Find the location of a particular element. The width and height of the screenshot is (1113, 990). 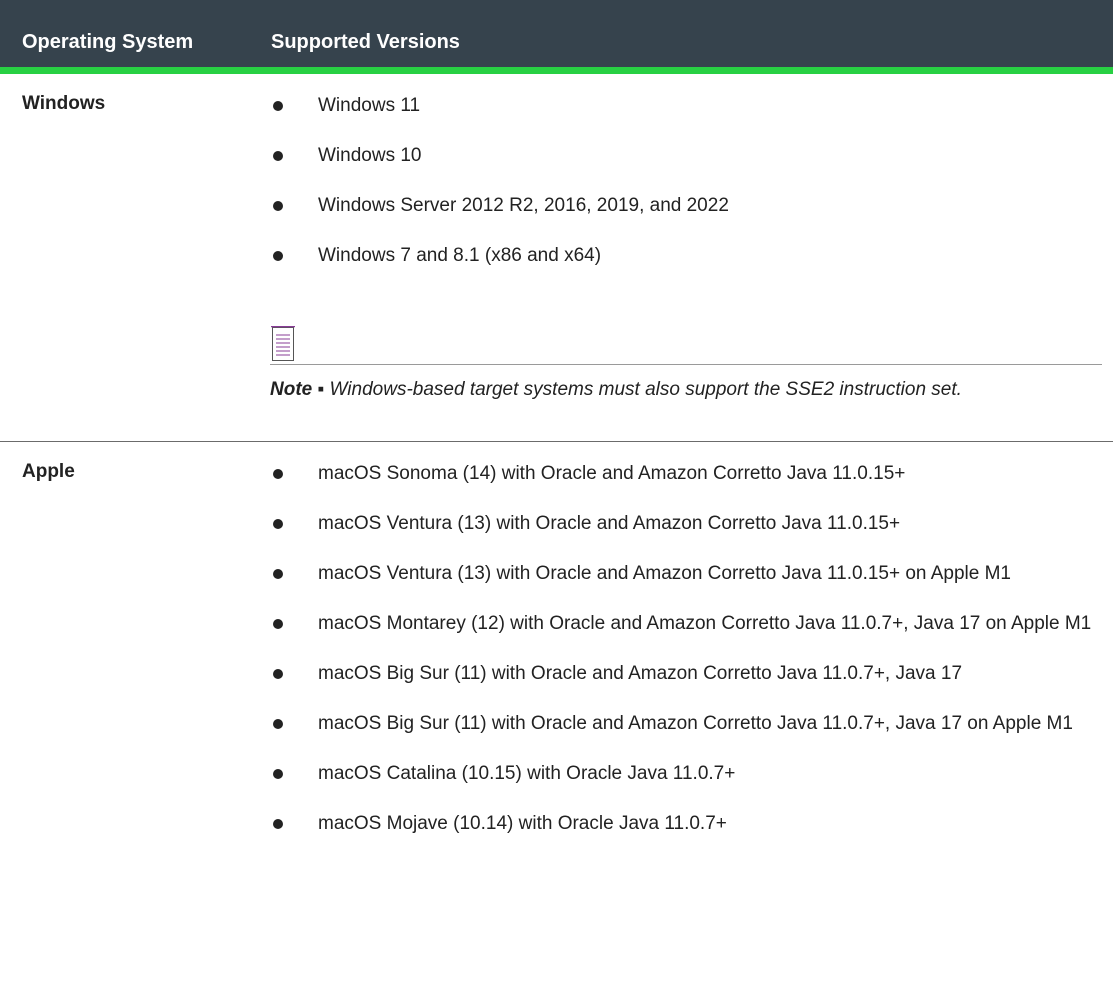

header-operating-system: Operating System is located at coordinates (108, 42).